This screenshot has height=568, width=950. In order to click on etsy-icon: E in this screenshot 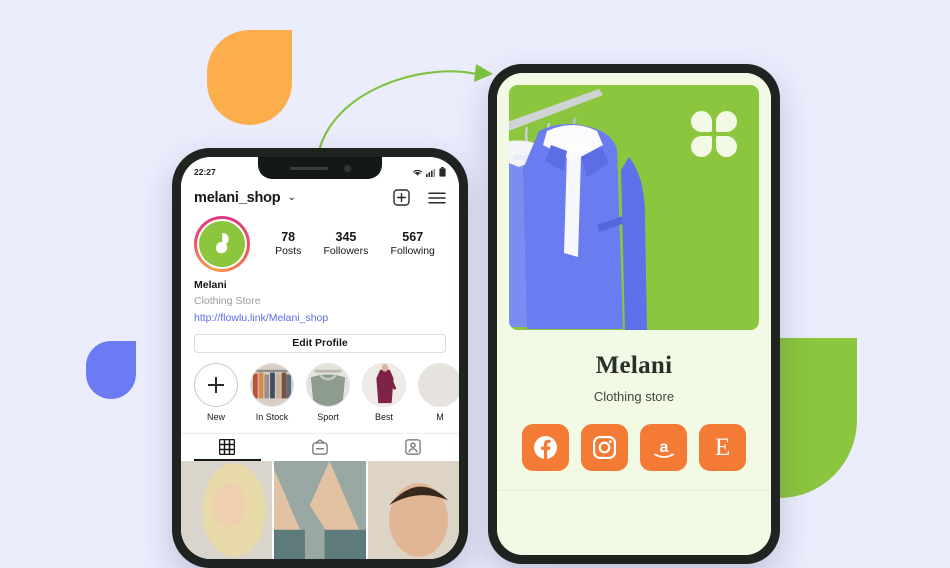, I will do `click(722, 447)`.